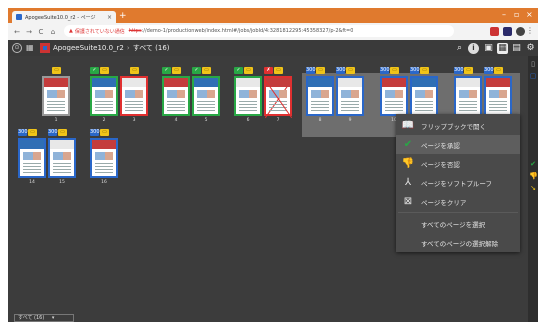 The height and width of the screenshot is (322, 546). I want to click on context-menu-item-label: すべてのページを選択, so click(453, 224).